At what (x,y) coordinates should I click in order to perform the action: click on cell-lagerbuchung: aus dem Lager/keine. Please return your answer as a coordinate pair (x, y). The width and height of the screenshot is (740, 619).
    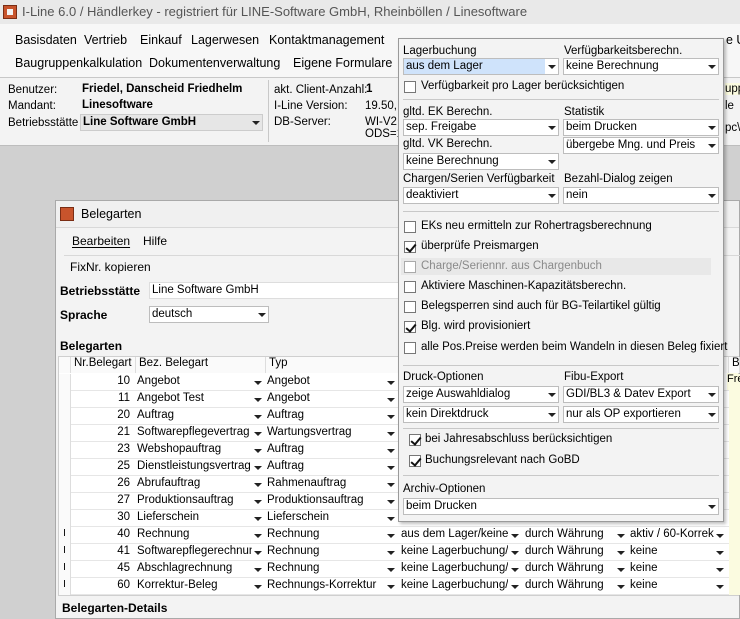
    Looking at the image, I should click on (454, 535).